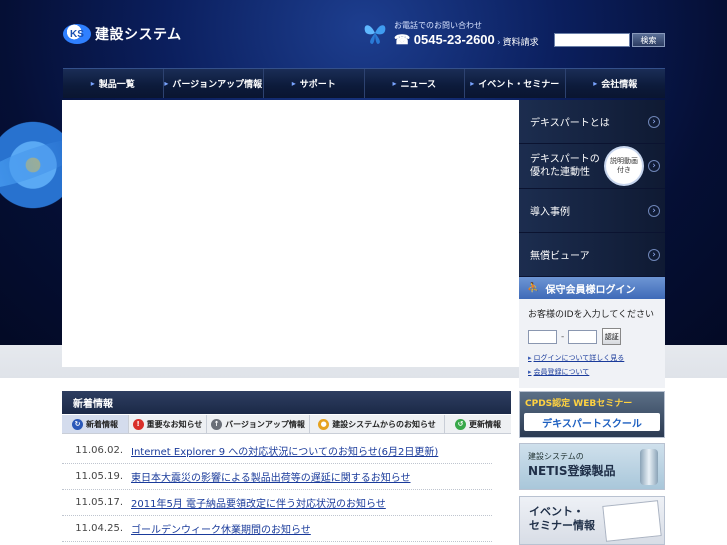  What do you see at coordinates (99, 476) in the screenshot?
I see `news-date: 11.05.19.` at bounding box center [99, 476].